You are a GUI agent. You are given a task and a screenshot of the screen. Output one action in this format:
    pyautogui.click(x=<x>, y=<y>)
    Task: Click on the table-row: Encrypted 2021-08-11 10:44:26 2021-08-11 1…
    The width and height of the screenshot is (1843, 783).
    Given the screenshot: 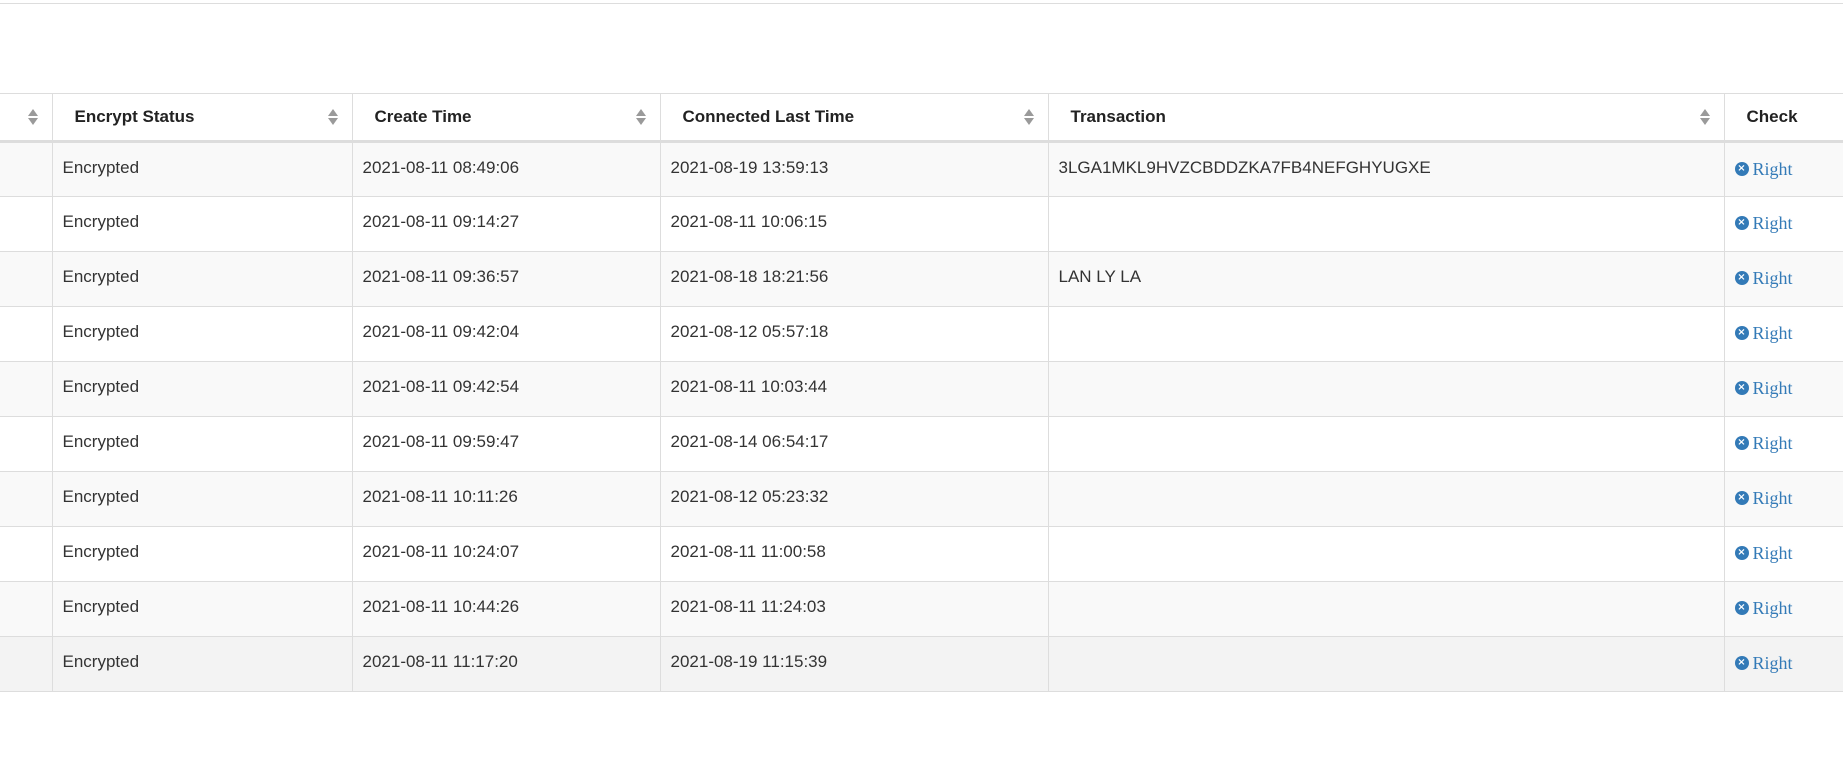 What is the action you would take?
    pyautogui.click(x=921, y=609)
    